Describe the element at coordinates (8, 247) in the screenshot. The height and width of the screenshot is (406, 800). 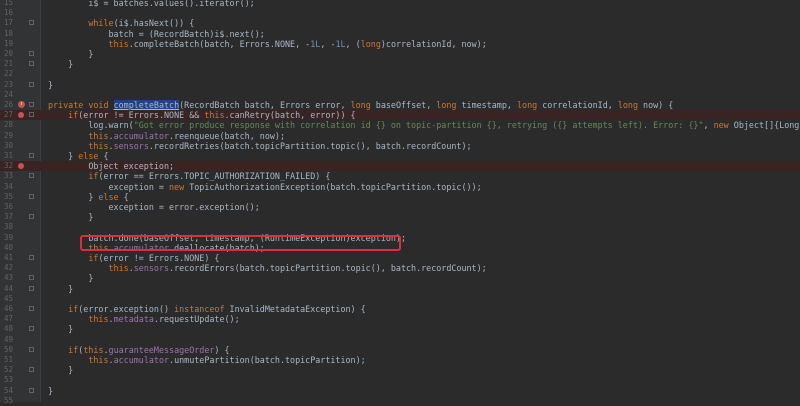
I see `line-number: 40` at that location.